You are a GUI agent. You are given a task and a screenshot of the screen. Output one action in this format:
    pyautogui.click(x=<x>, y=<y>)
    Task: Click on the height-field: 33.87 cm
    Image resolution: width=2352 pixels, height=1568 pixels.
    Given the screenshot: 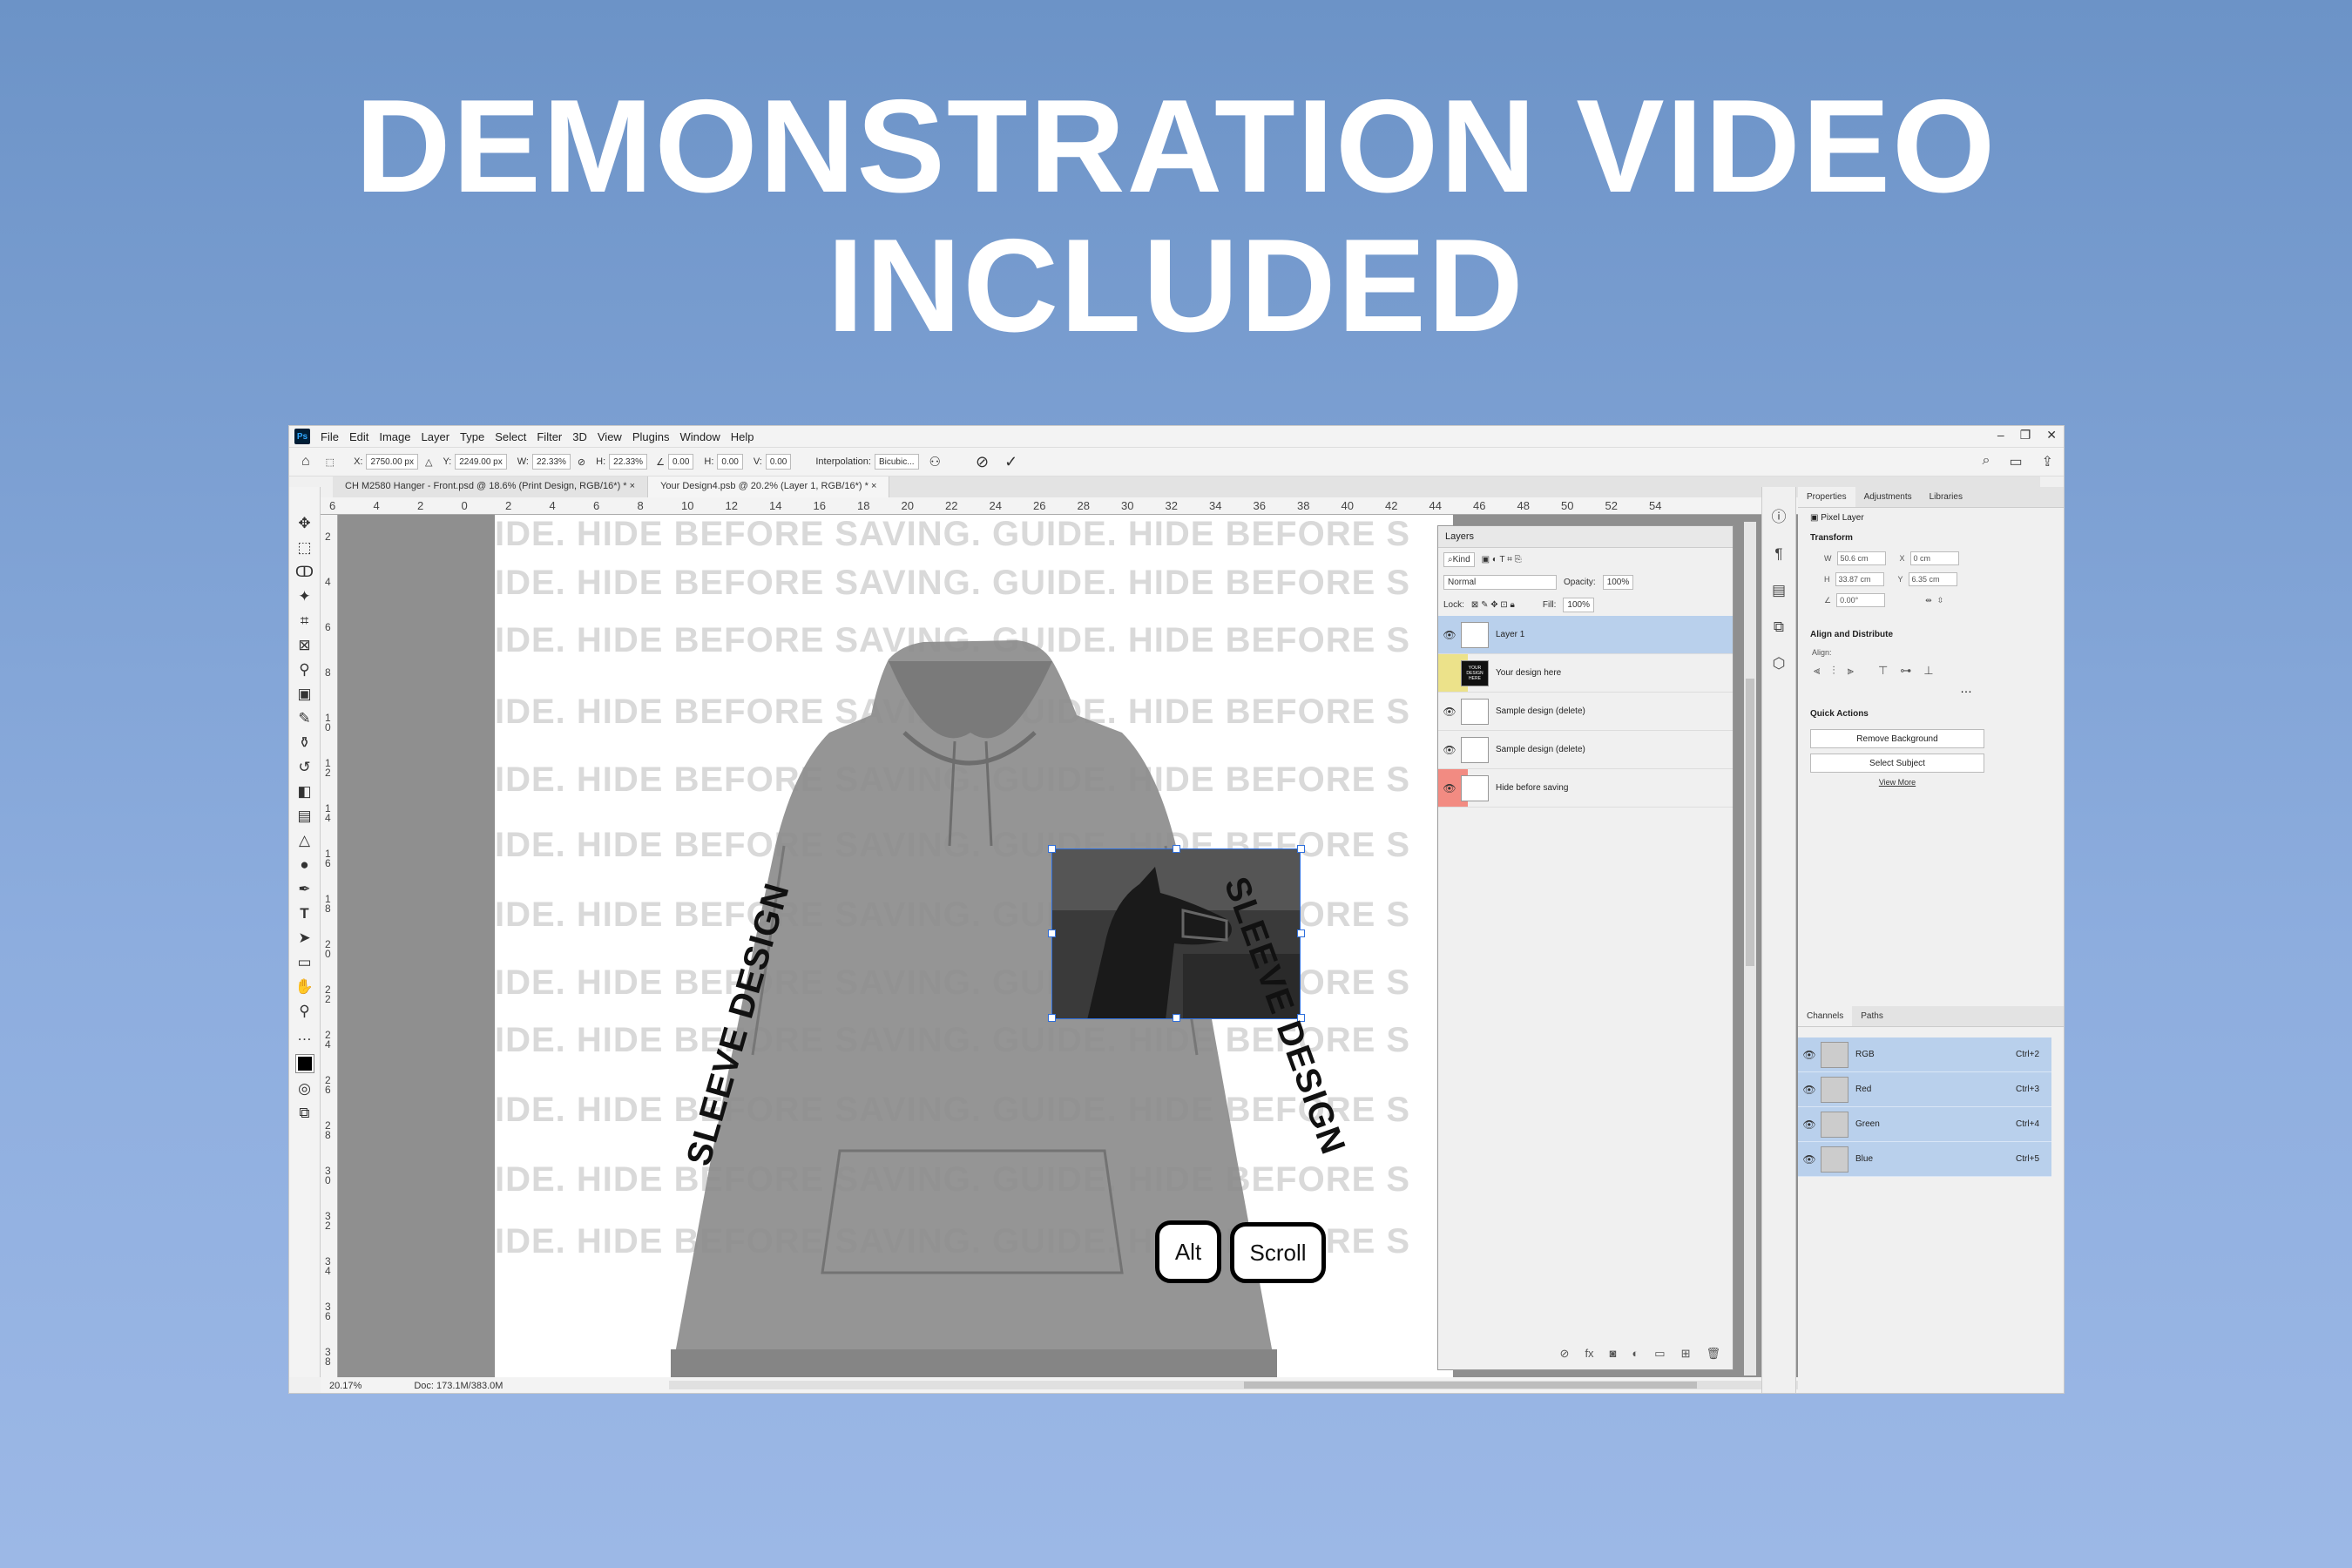 What is the action you would take?
    pyautogui.click(x=1859, y=579)
    